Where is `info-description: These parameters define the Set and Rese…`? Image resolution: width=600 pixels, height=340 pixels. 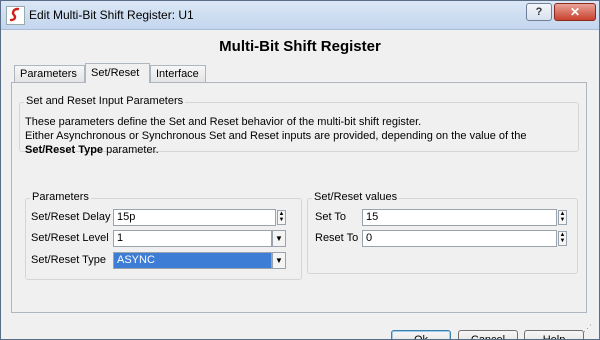 info-description: These parameters define the Set and Rese… is located at coordinates (290, 136).